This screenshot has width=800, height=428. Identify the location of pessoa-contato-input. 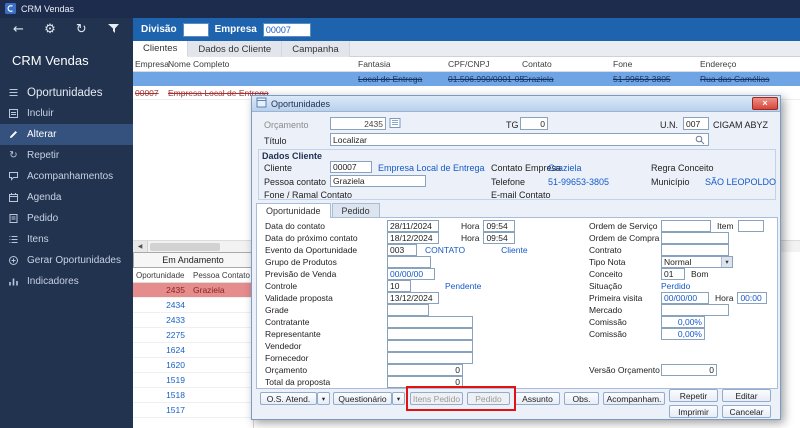
(378, 181).